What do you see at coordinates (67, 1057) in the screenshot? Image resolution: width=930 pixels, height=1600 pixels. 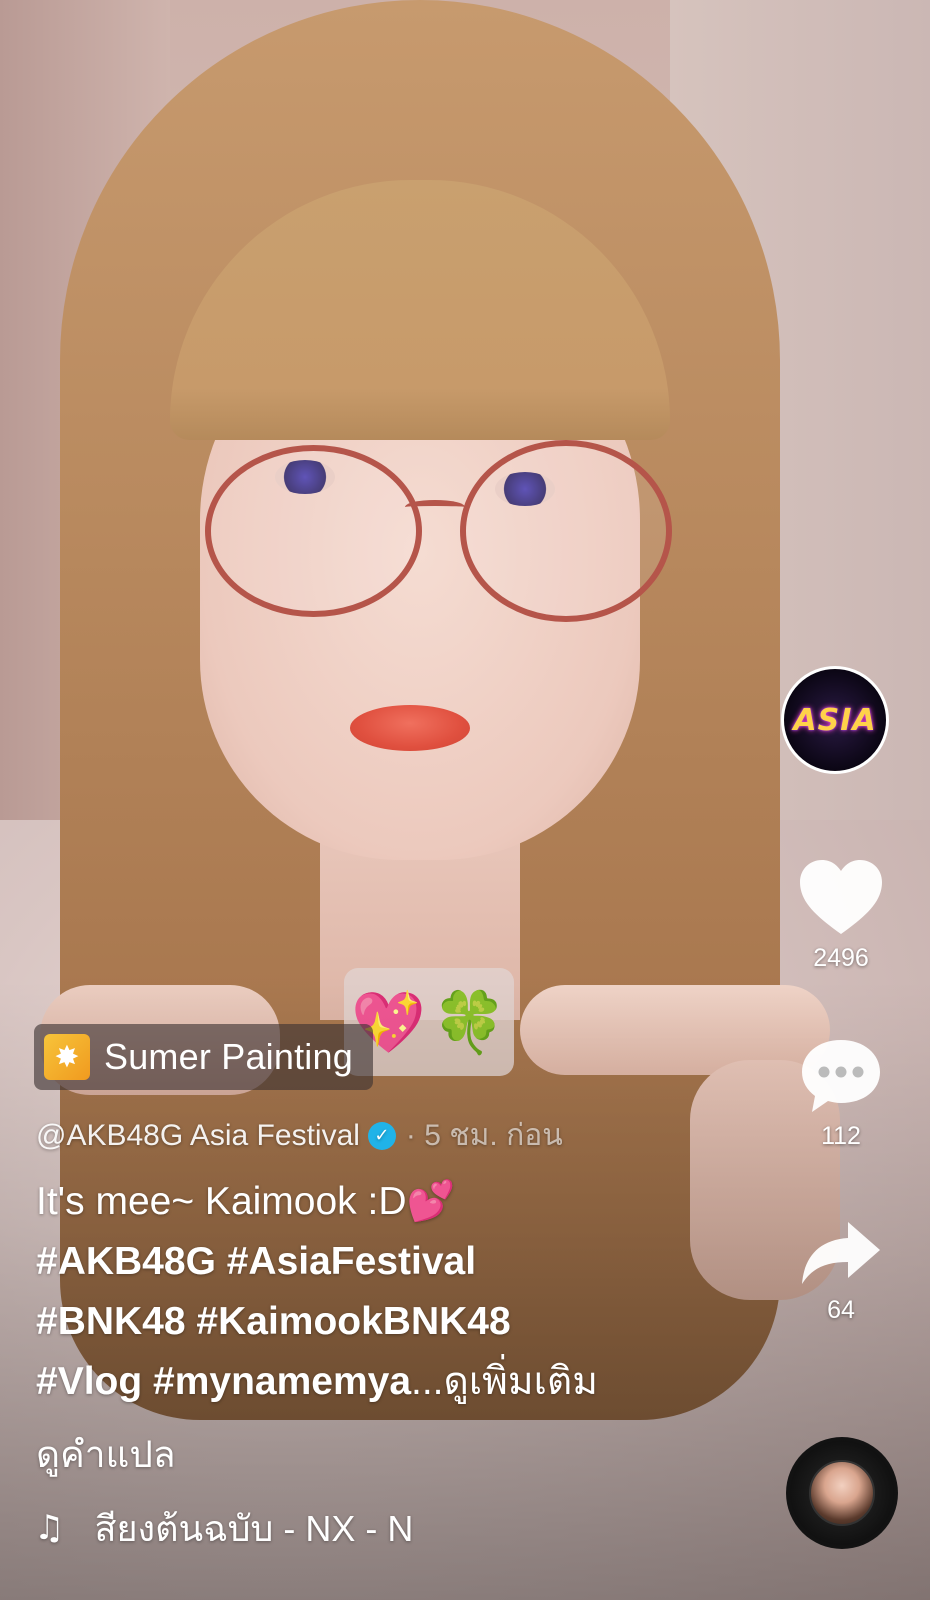 I see `sparkle-burst-icon: ✸` at bounding box center [67, 1057].